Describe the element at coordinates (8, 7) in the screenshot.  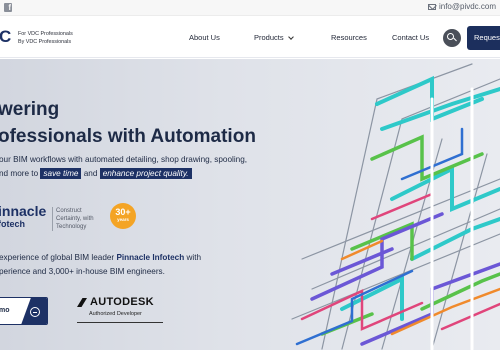
I see `facebook-icon: f` at that location.